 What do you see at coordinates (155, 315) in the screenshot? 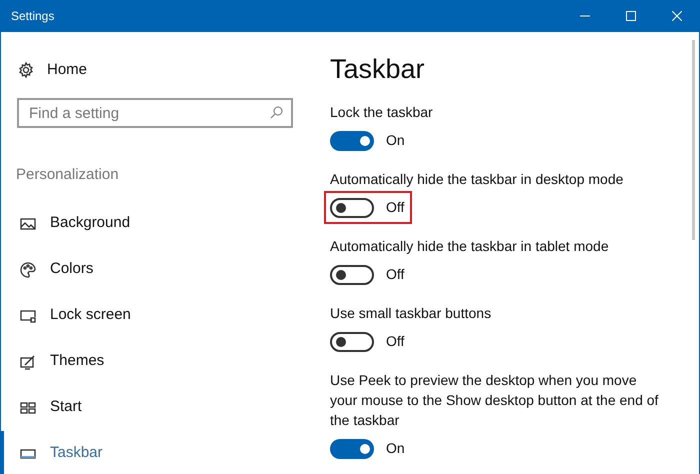
I see `nav-item: Lock screen` at bounding box center [155, 315].